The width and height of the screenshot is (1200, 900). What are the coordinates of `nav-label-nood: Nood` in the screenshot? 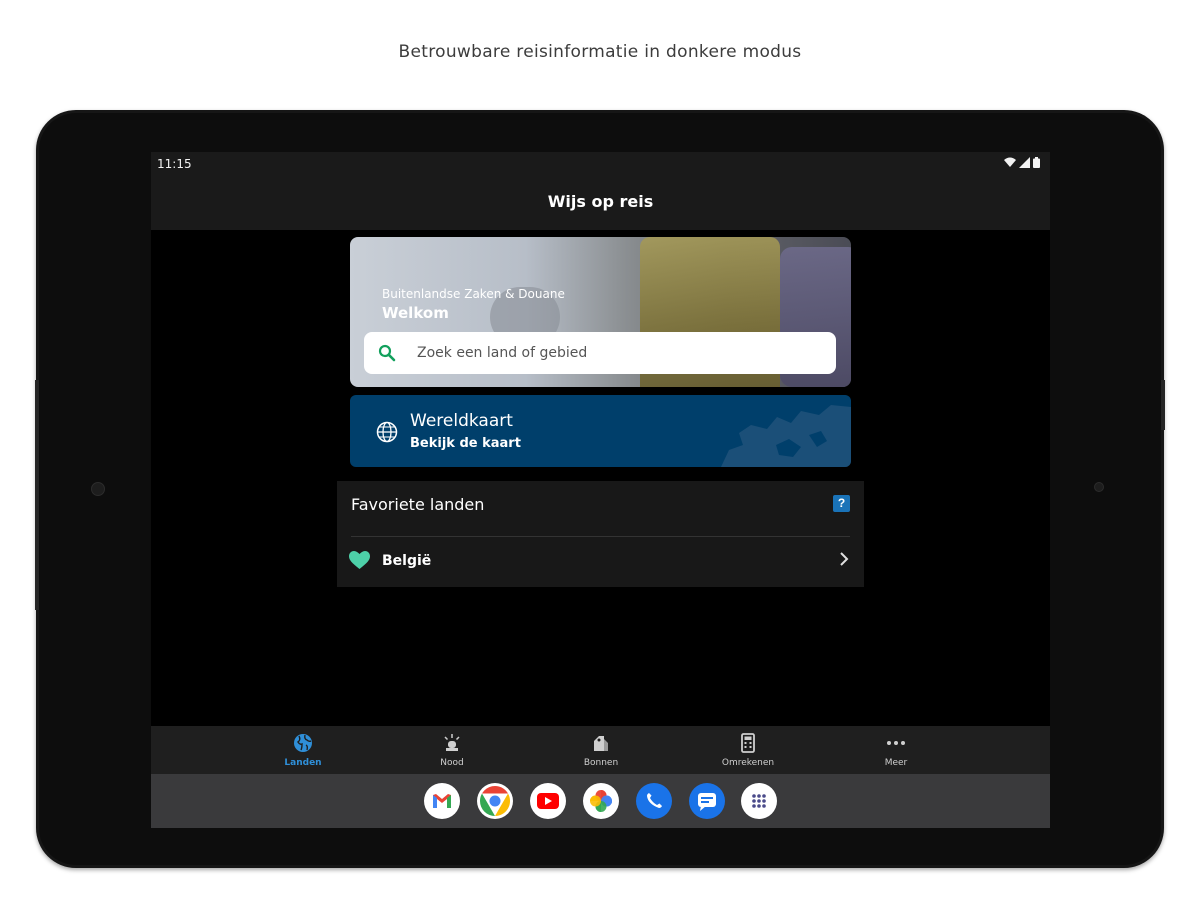 It's located at (452, 763).